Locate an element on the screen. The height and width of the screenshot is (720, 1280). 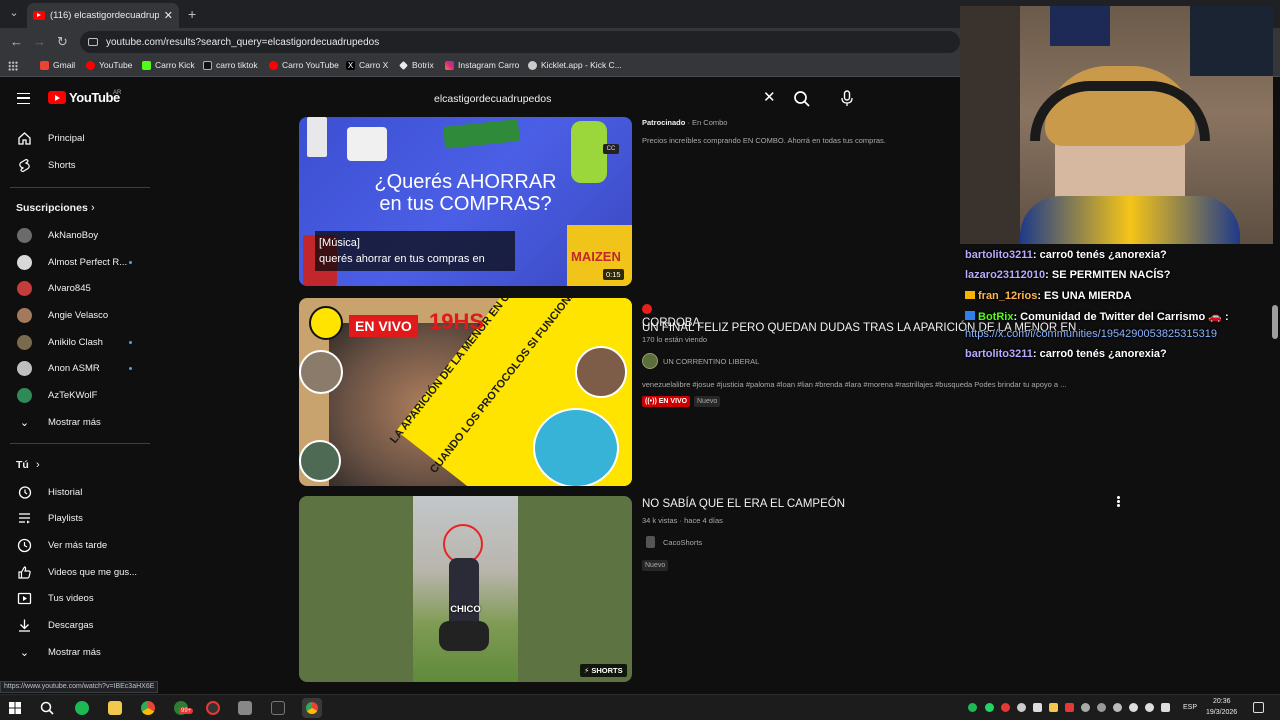
sidebar-item-history: Historial is located at coordinates (80, 492).